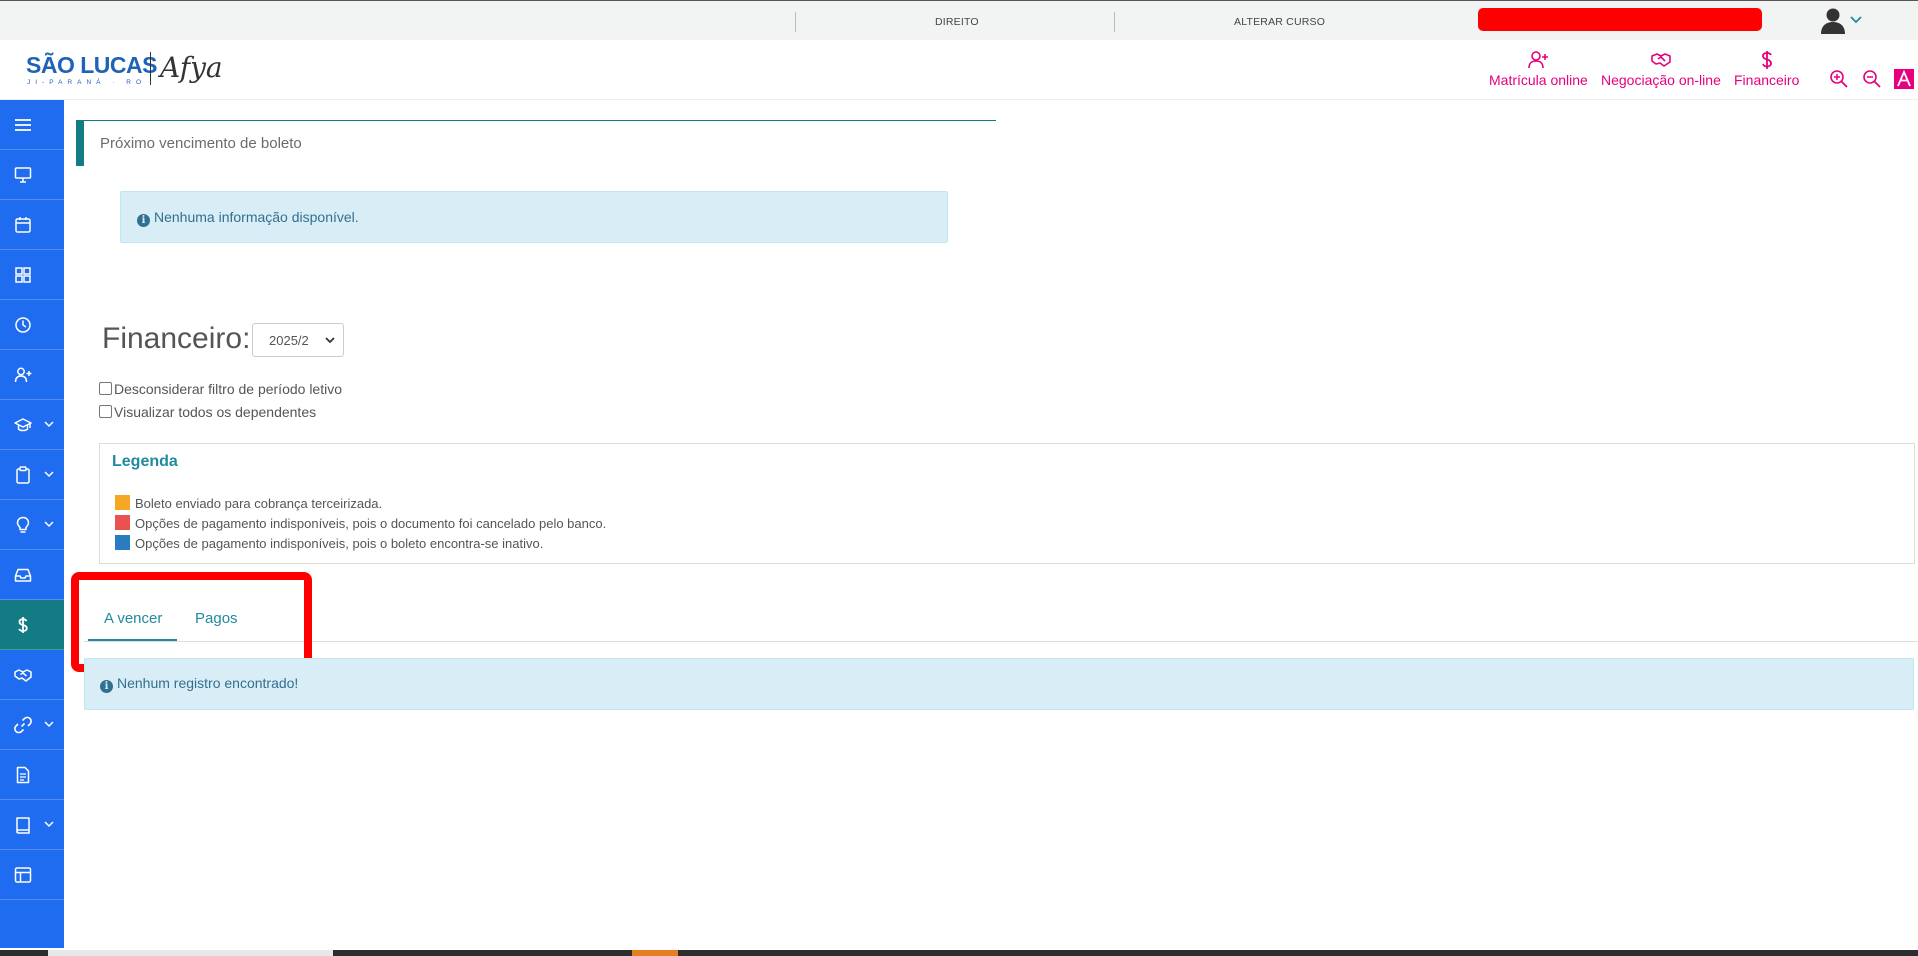 This screenshot has height=956, width=1918. Describe the element at coordinates (32, 125) in the screenshot. I see `sidebar-item-menu` at that location.